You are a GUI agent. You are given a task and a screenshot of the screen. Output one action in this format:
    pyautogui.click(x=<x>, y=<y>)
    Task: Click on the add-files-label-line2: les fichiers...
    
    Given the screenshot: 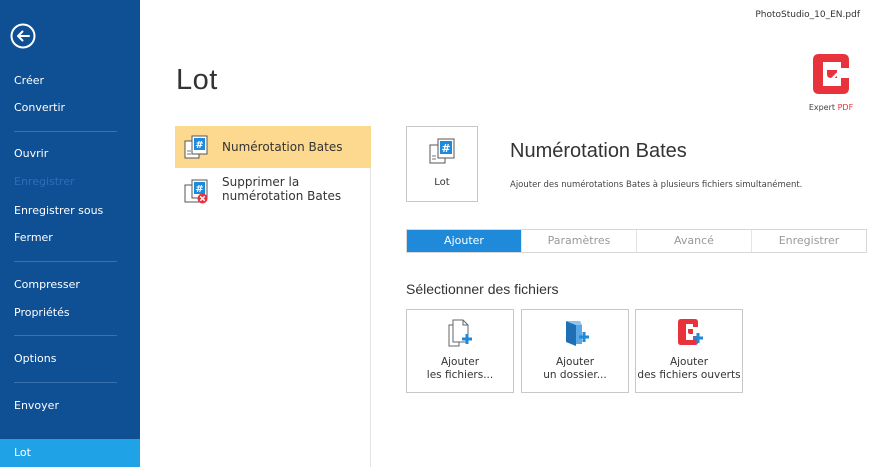 What is the action you would take?
    pyautogui.click(x=460, y=375)
    